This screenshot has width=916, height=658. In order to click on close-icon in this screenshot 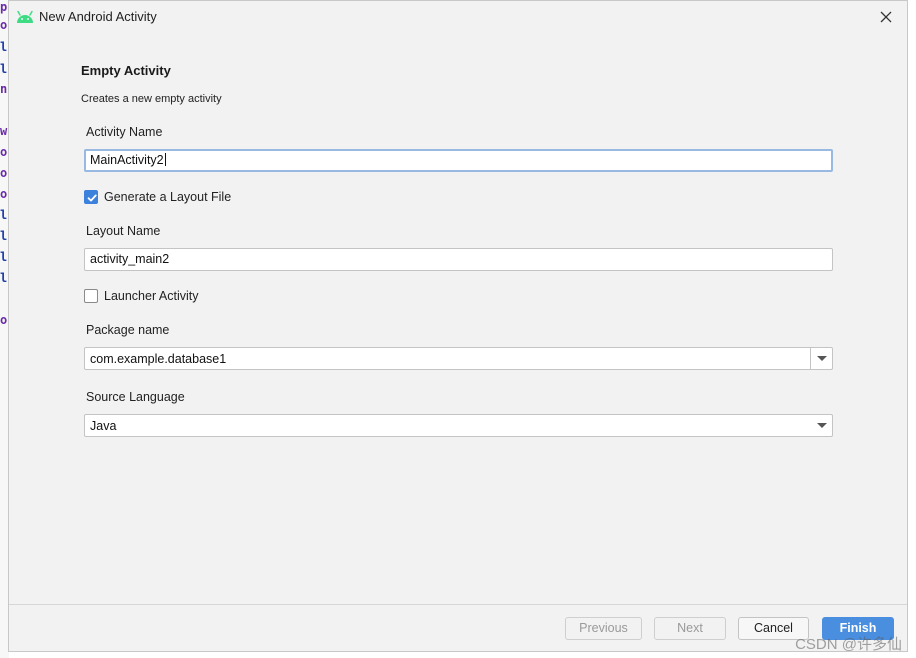, I will do `click(886, 17)`.